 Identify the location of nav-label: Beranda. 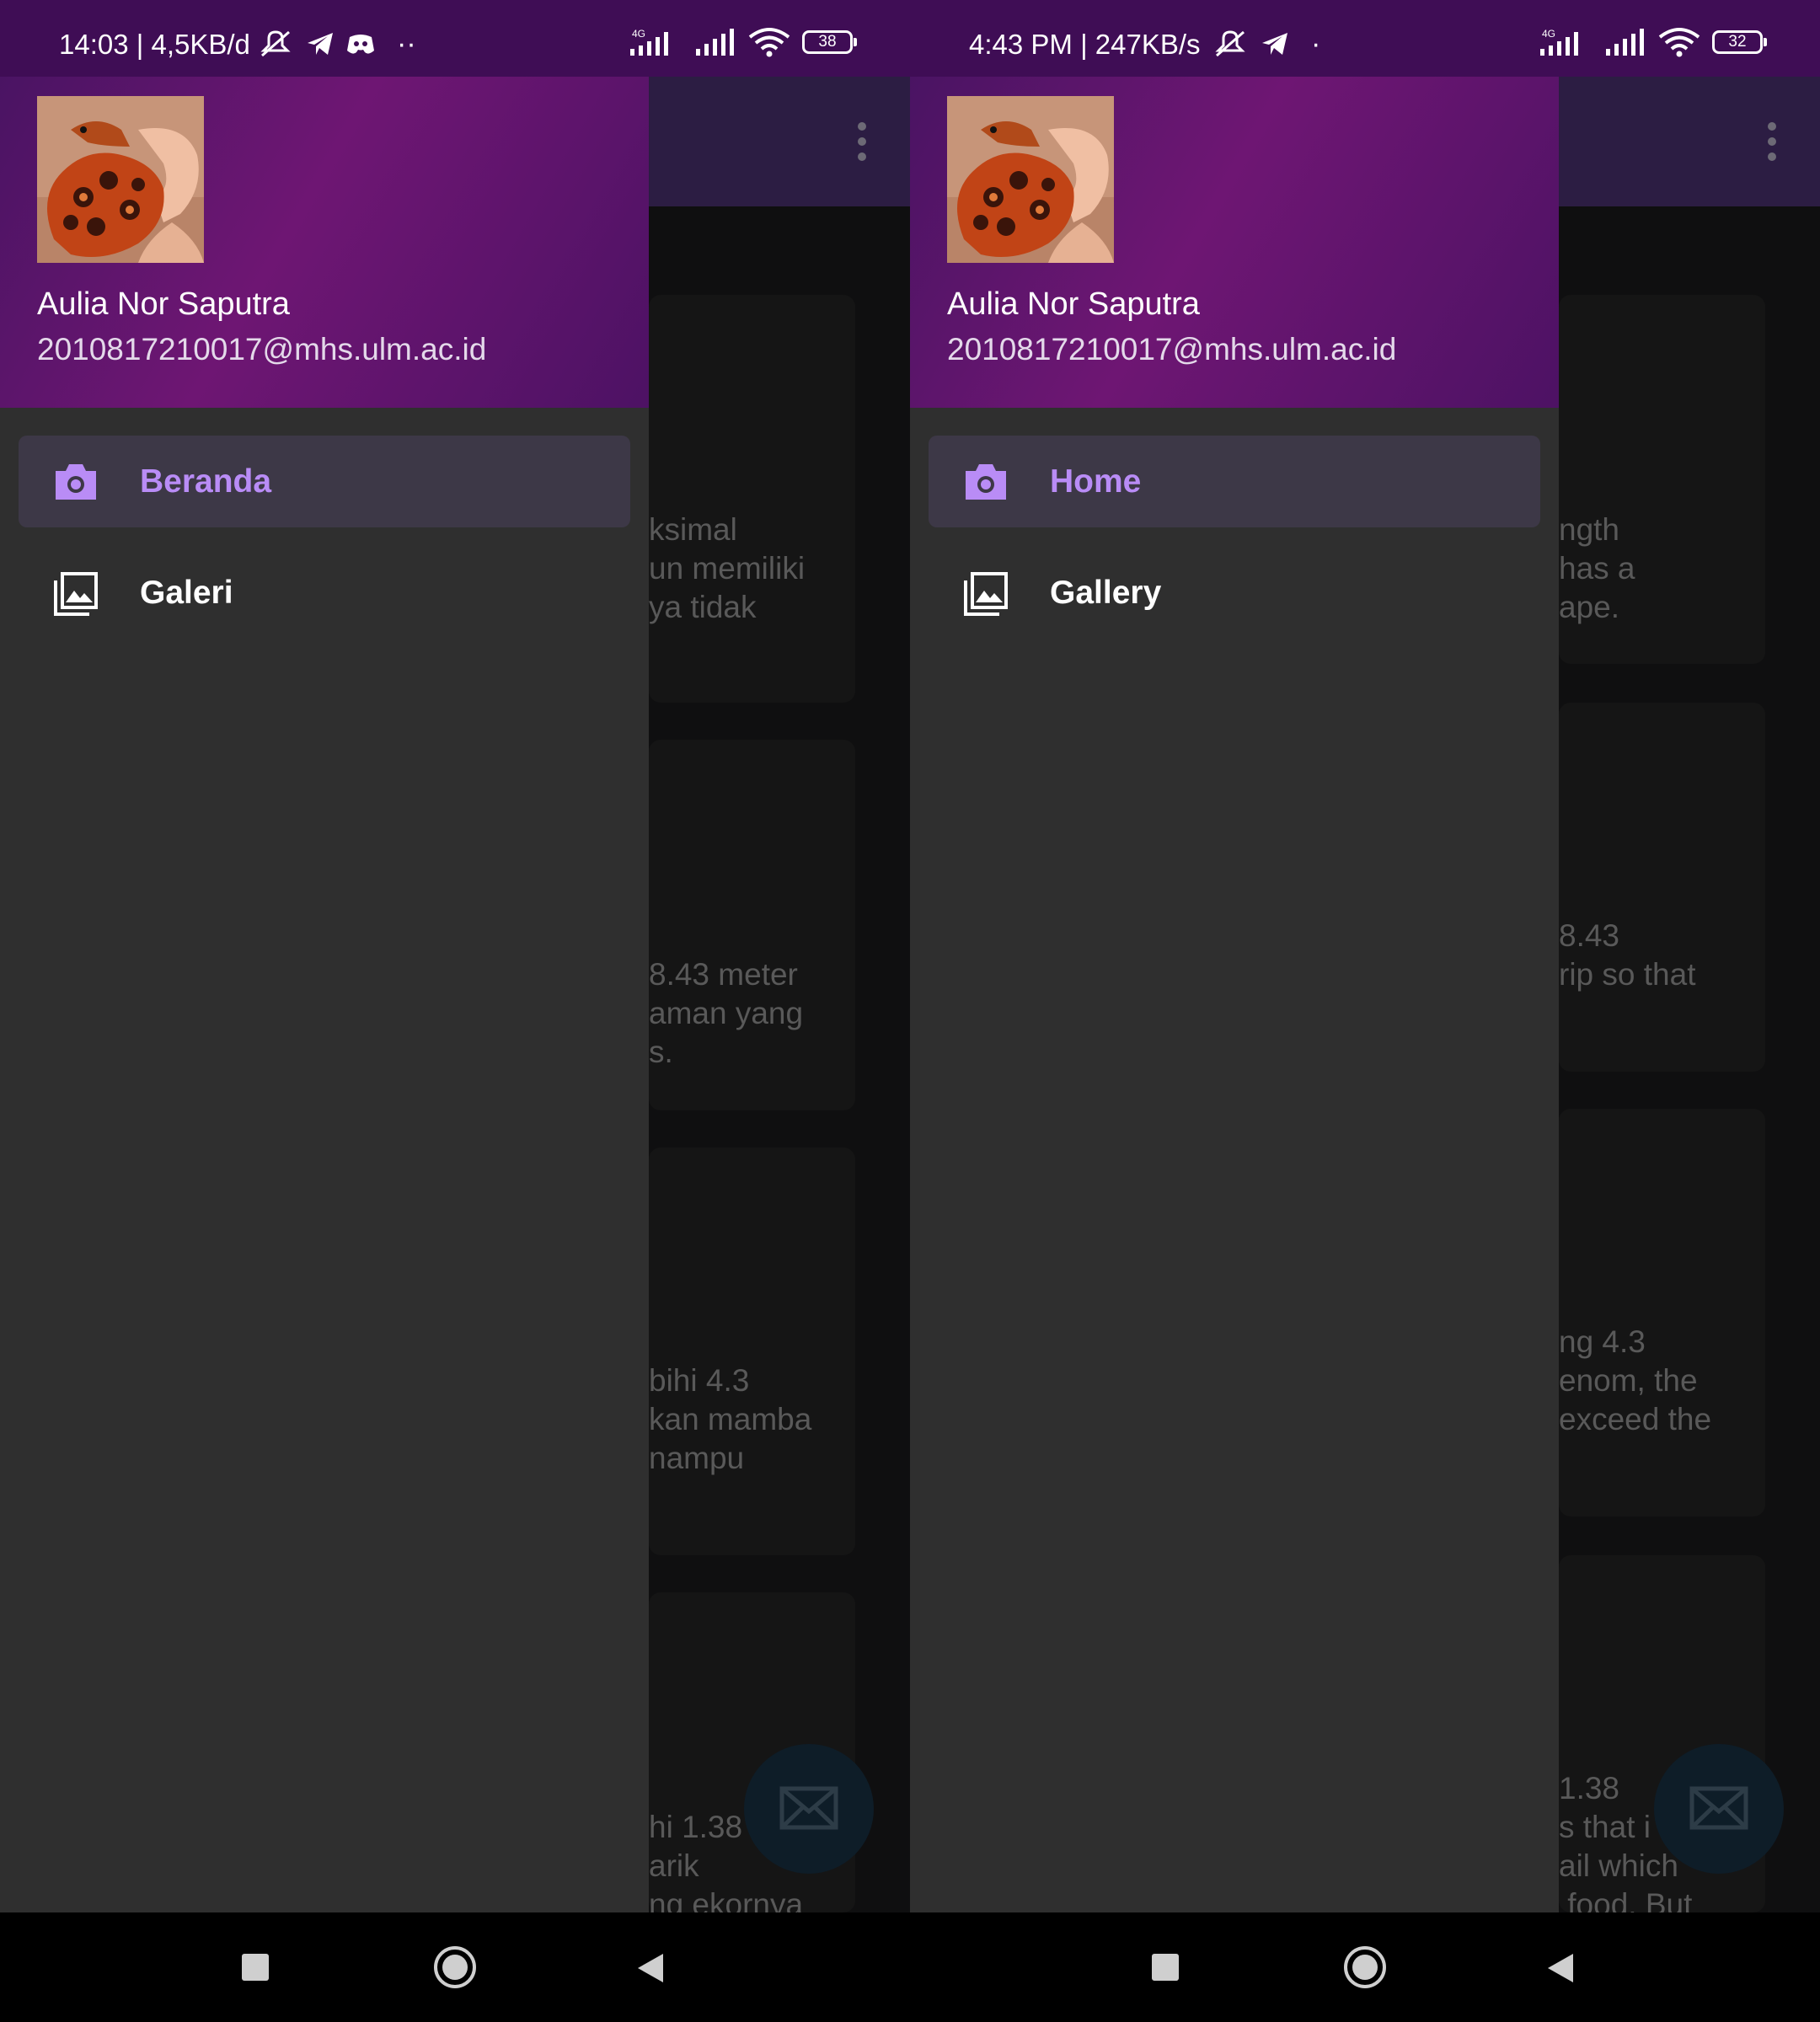
(206, 481).